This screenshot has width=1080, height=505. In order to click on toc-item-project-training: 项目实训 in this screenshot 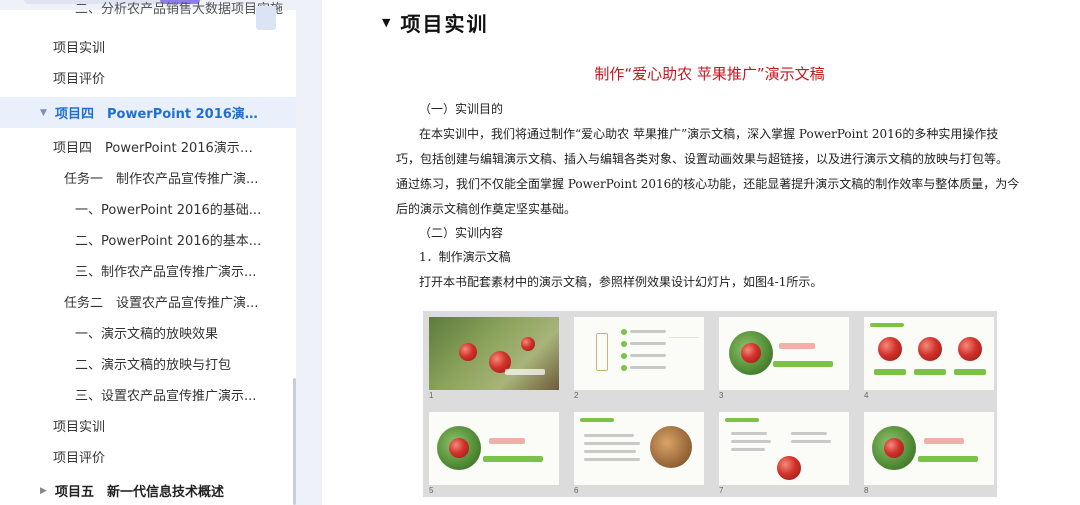, I will do `click(148, 46)`.